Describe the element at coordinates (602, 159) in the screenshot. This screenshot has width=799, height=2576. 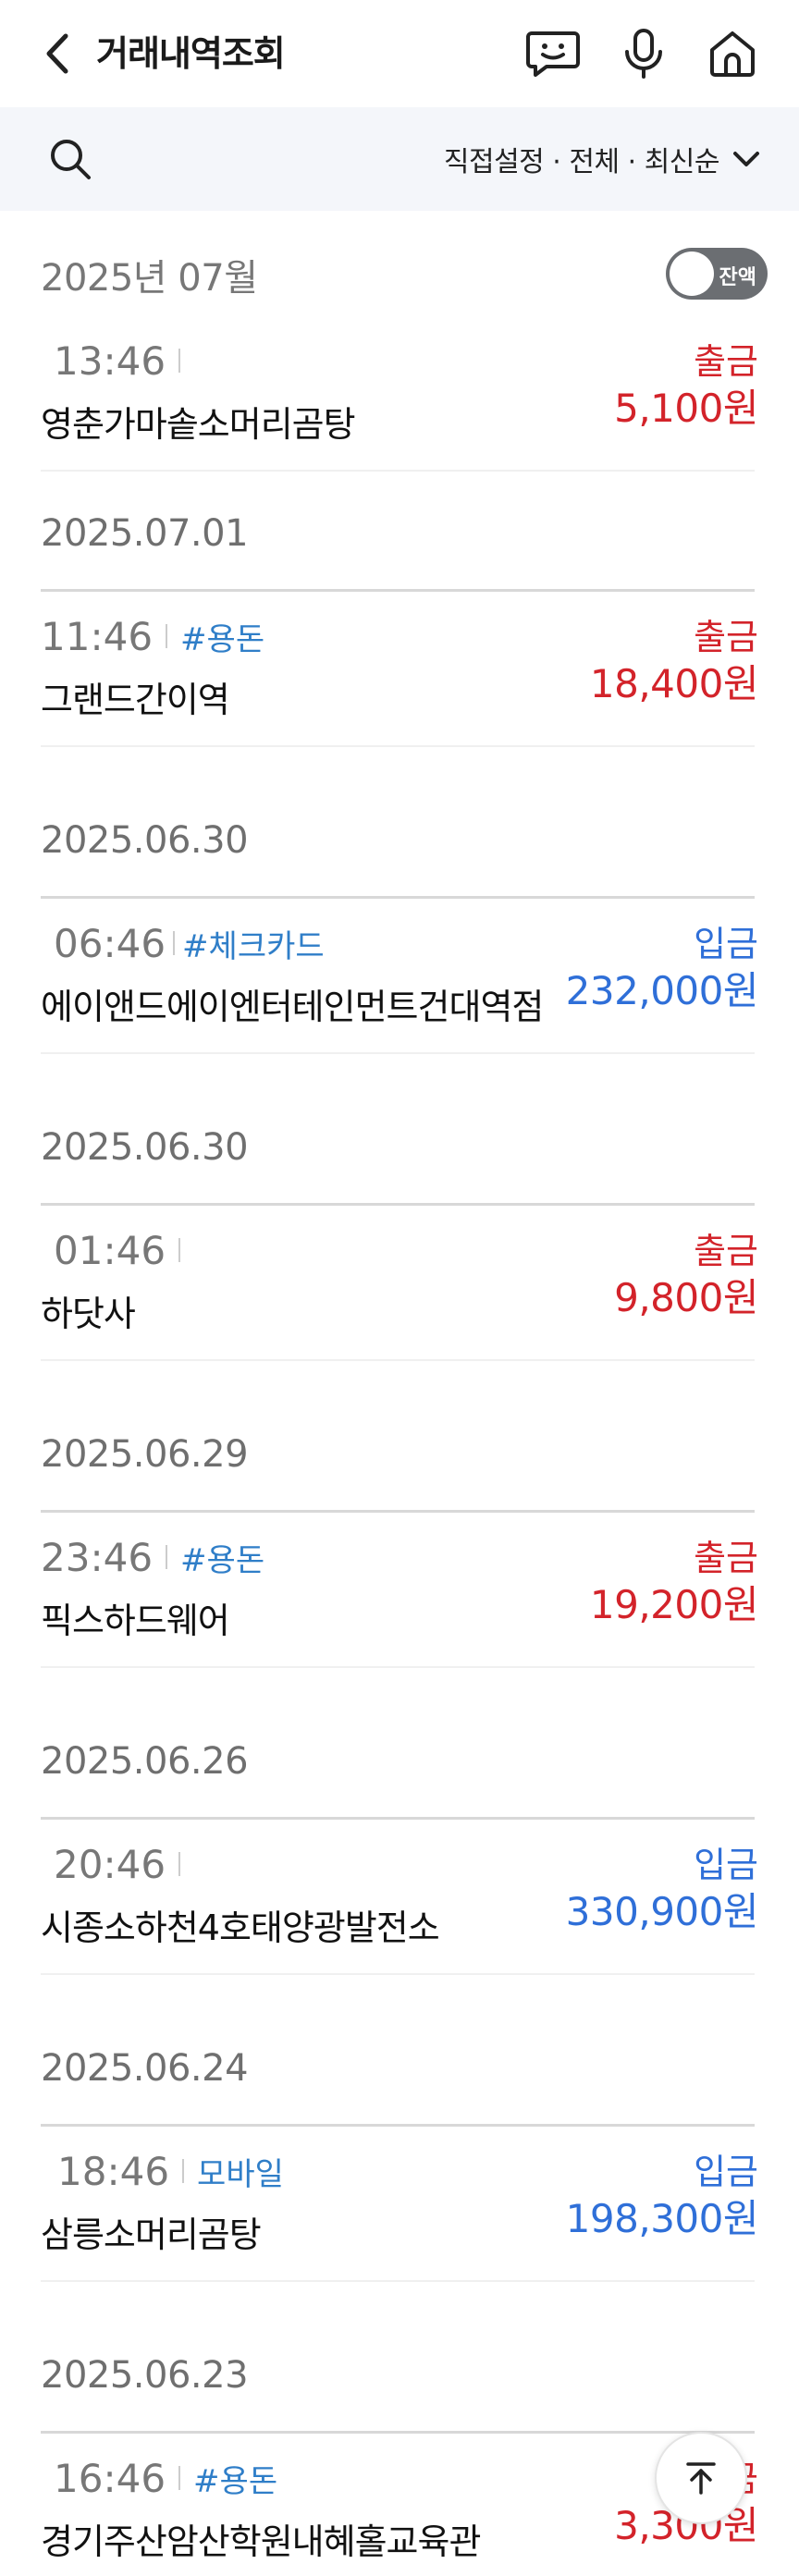
I see `filter-dropdown: 직접설정 · 전체 · 최신순` at that location.